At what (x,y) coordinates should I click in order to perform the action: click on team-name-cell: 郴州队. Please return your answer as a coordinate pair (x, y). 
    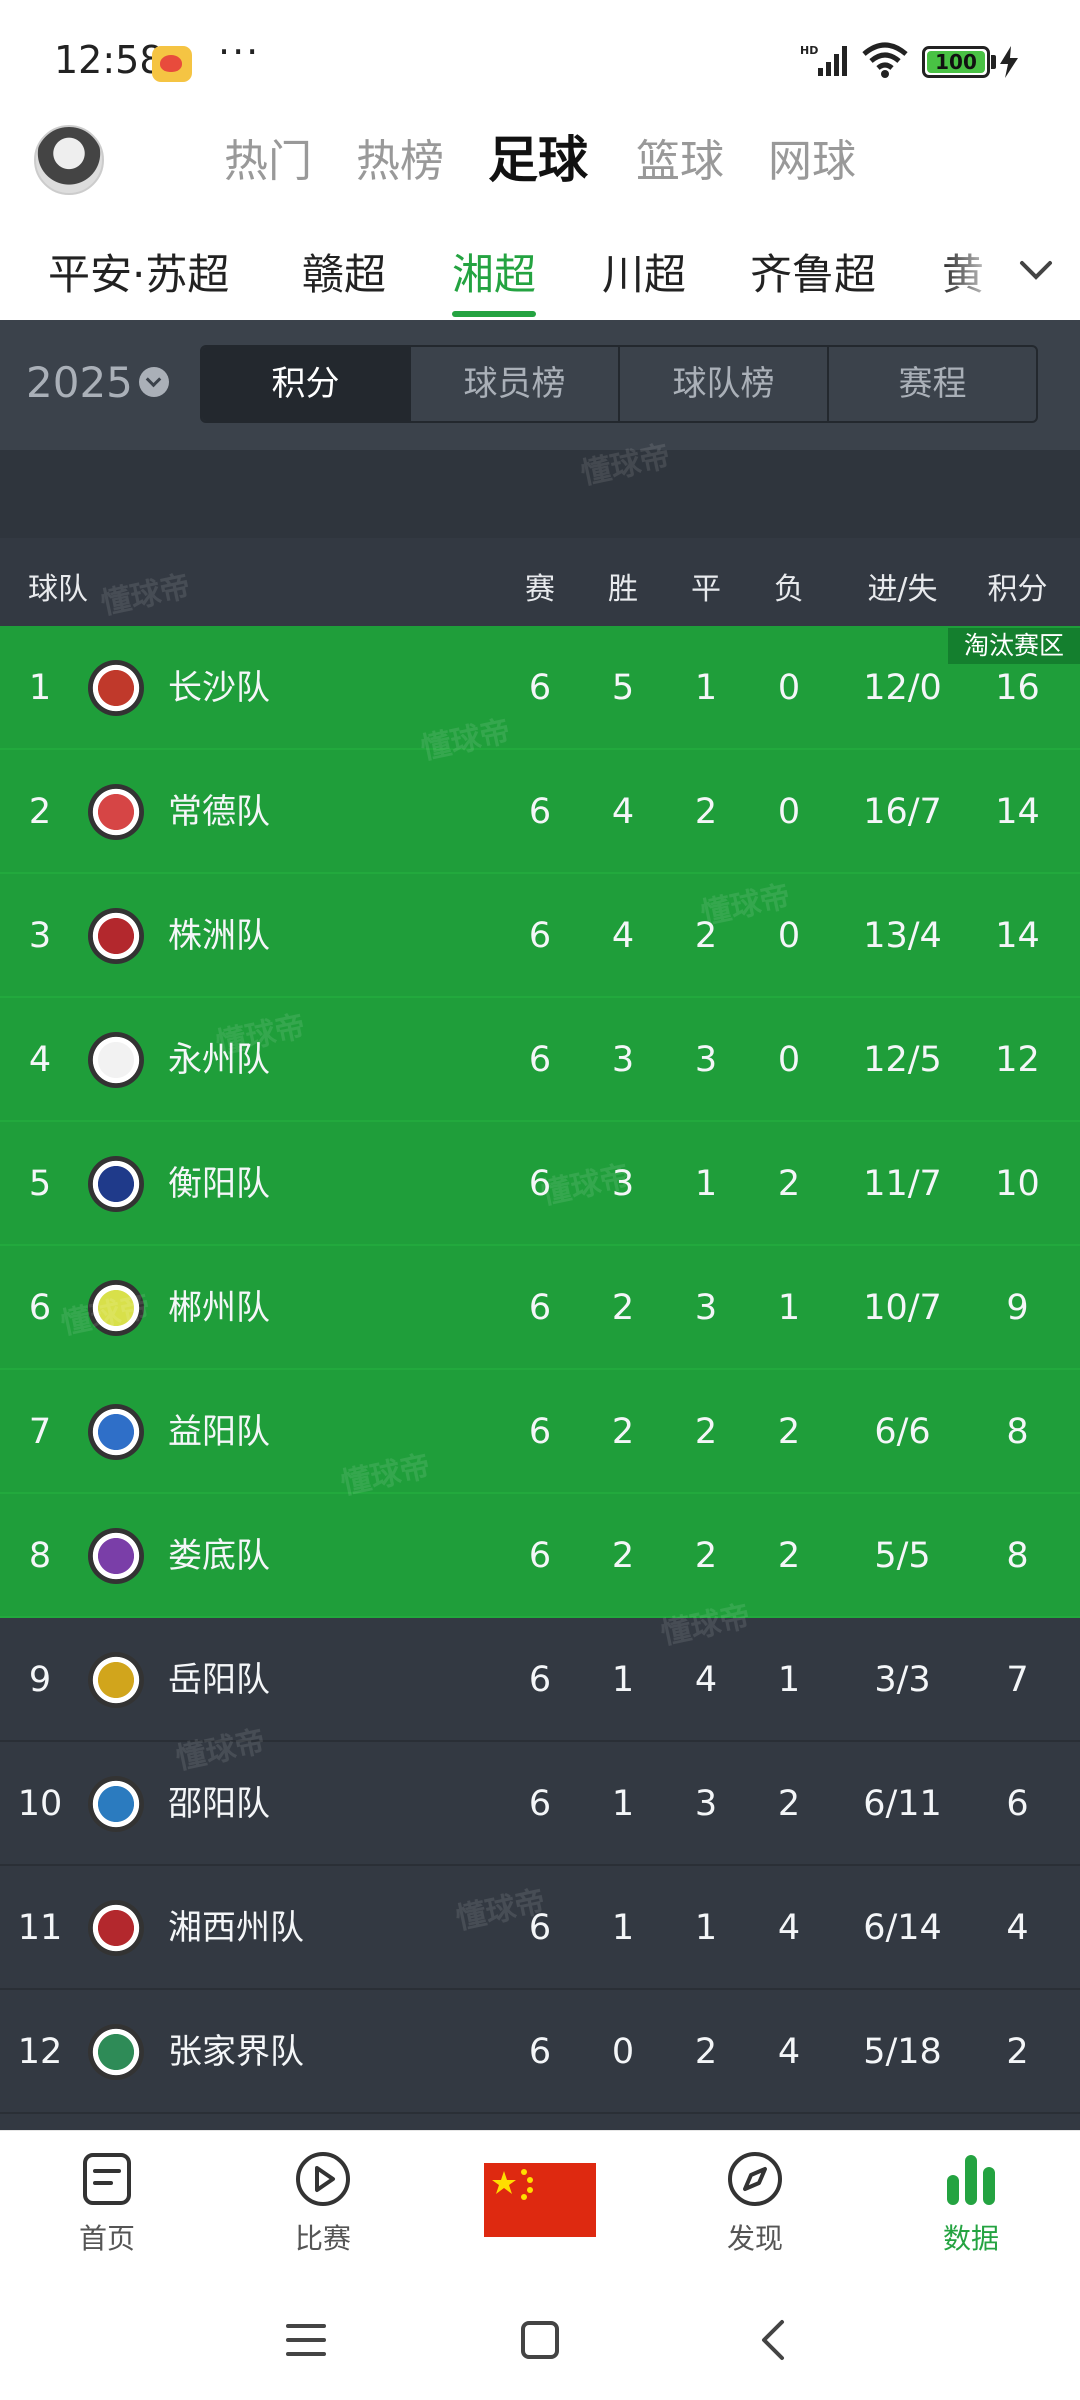
    Looking at the image, I should click on (219, 1308).